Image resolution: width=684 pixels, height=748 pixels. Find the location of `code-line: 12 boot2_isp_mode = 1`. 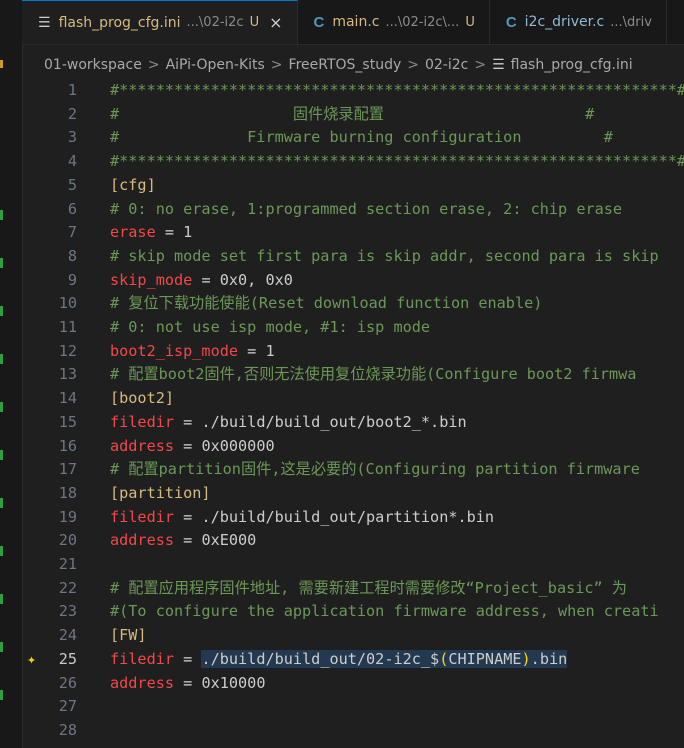

code-line: 12 boot2_isp_mode = 1 is located at coordinates (353, 352).